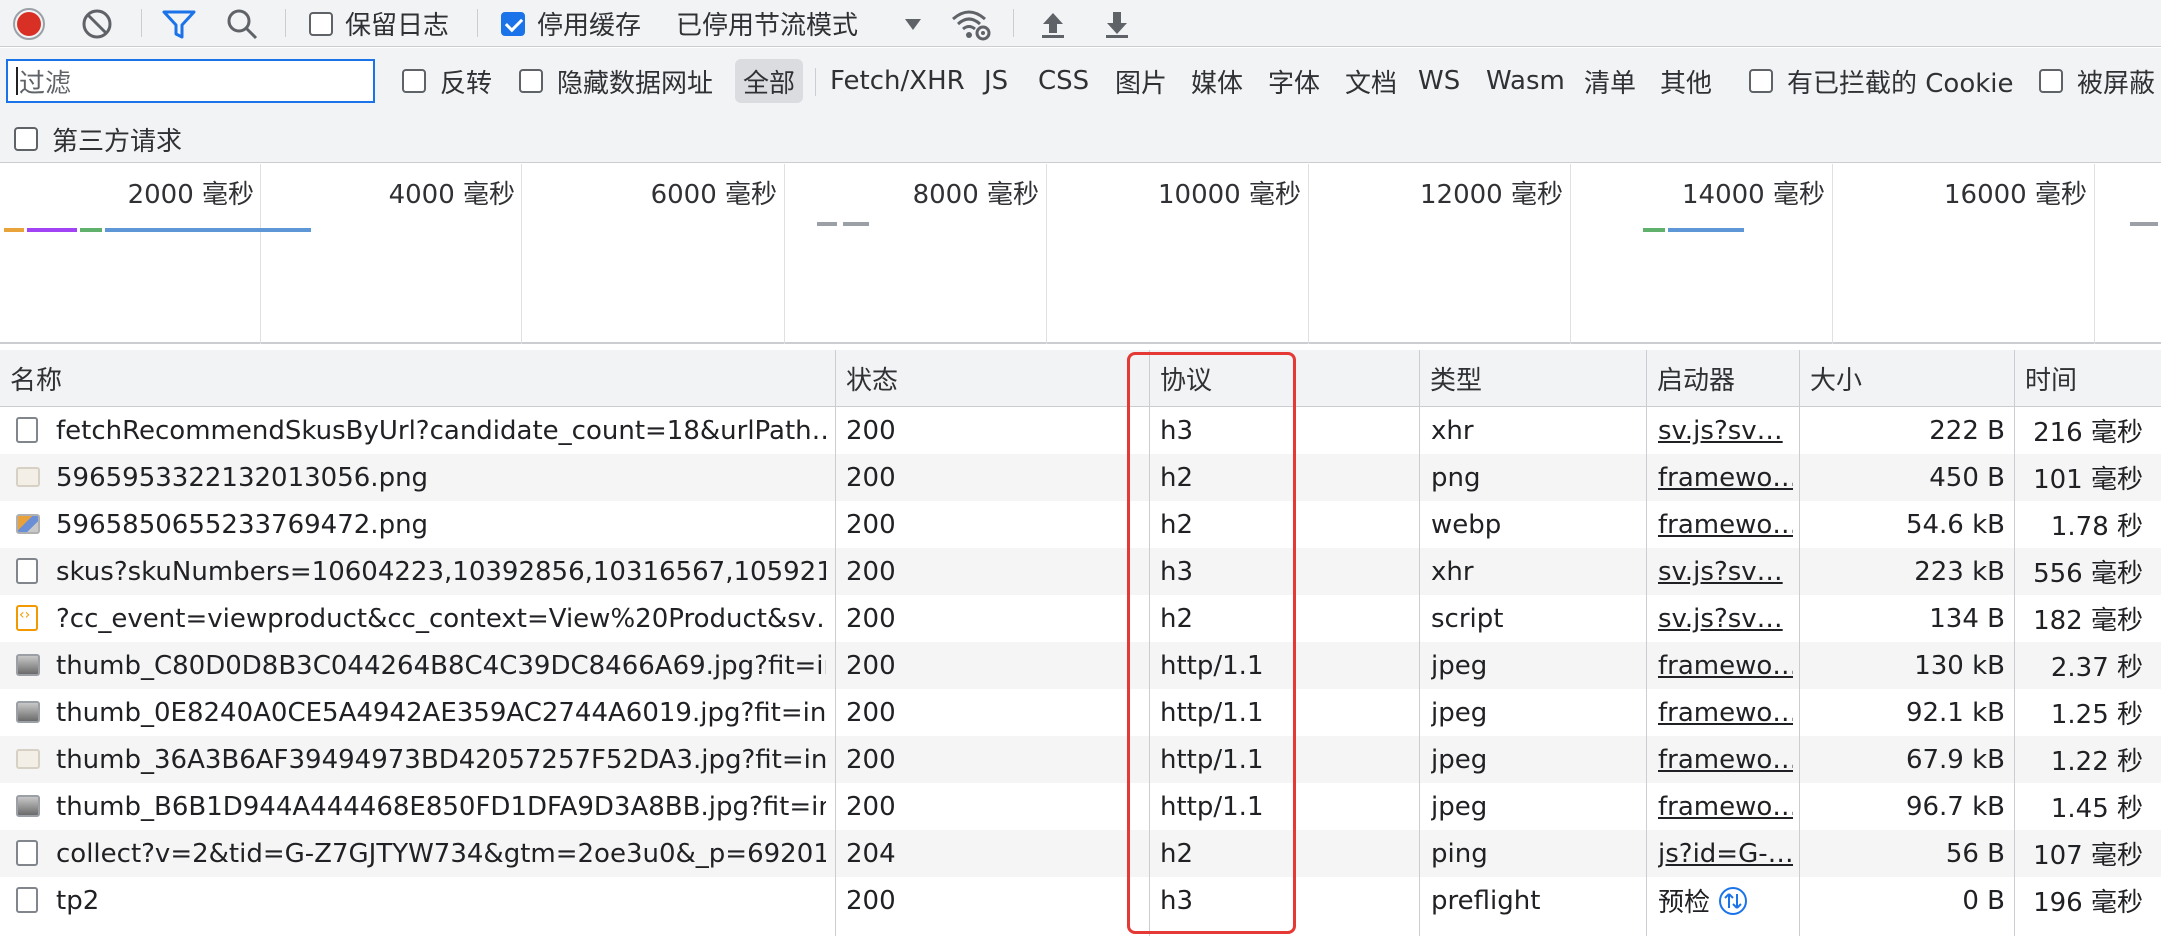  Describe the element at coordinates (414, 81) in the screenshot. I see `invert-box` at that location.